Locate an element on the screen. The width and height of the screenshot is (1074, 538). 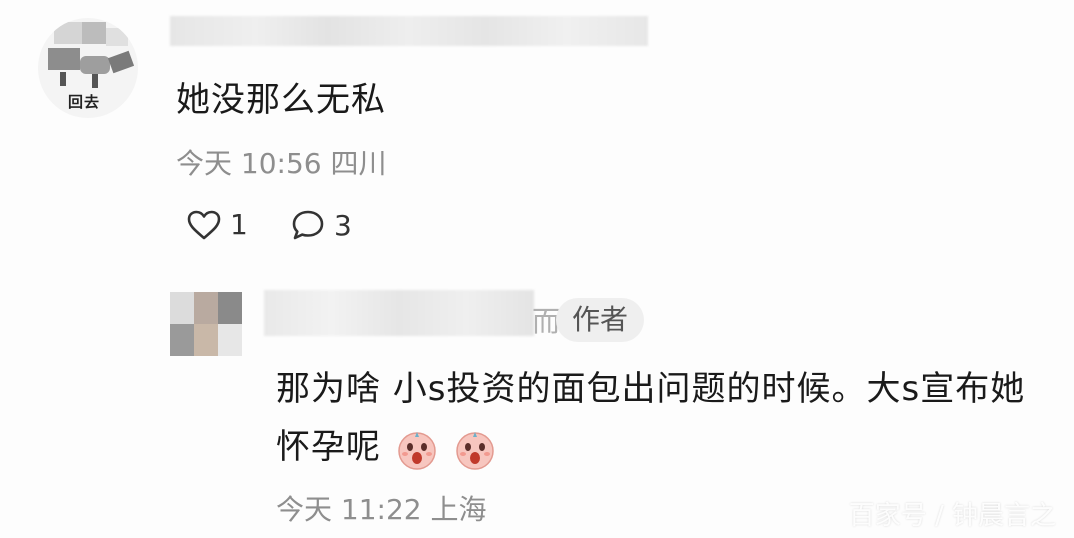
watermark: 百家号 / 钟晨言之 is located at coordinates (952, 516).